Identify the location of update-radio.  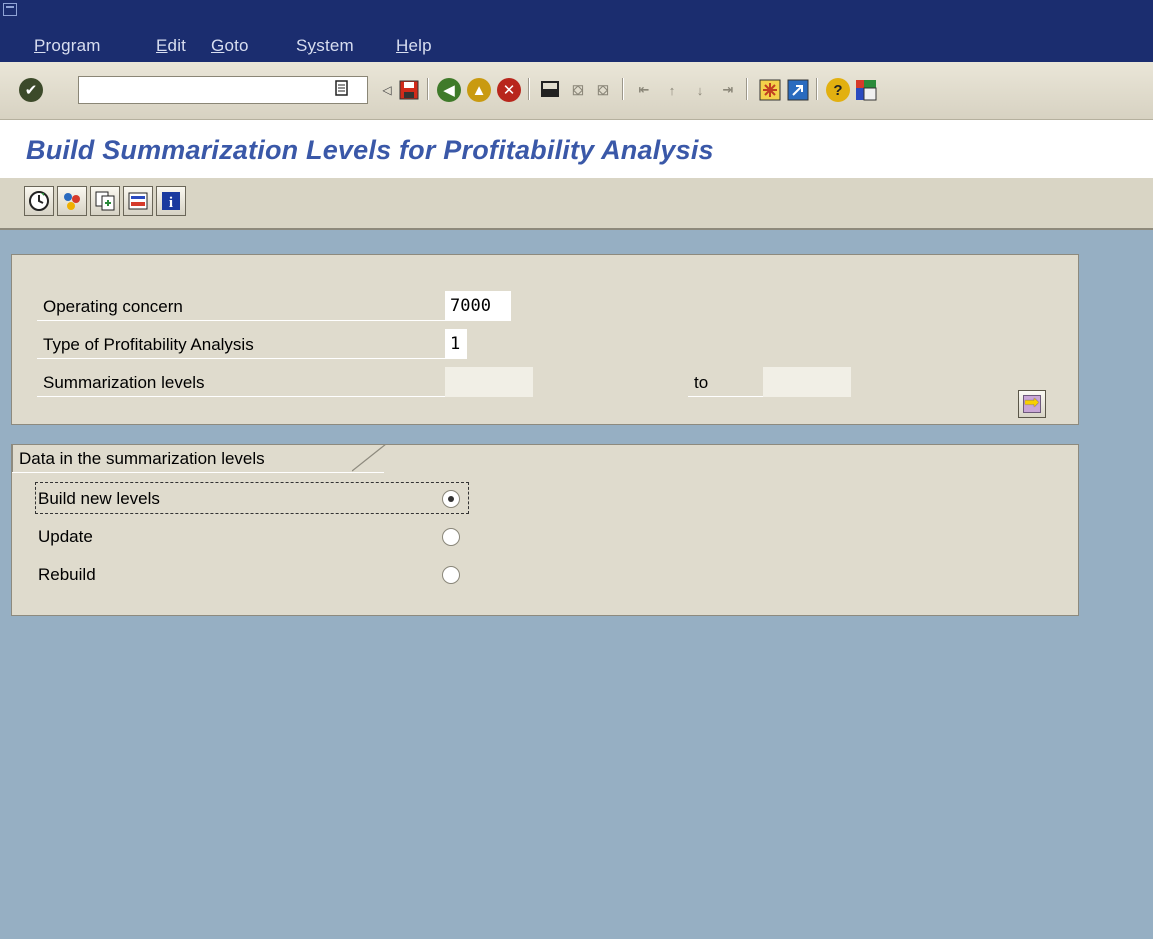
(451, 537).